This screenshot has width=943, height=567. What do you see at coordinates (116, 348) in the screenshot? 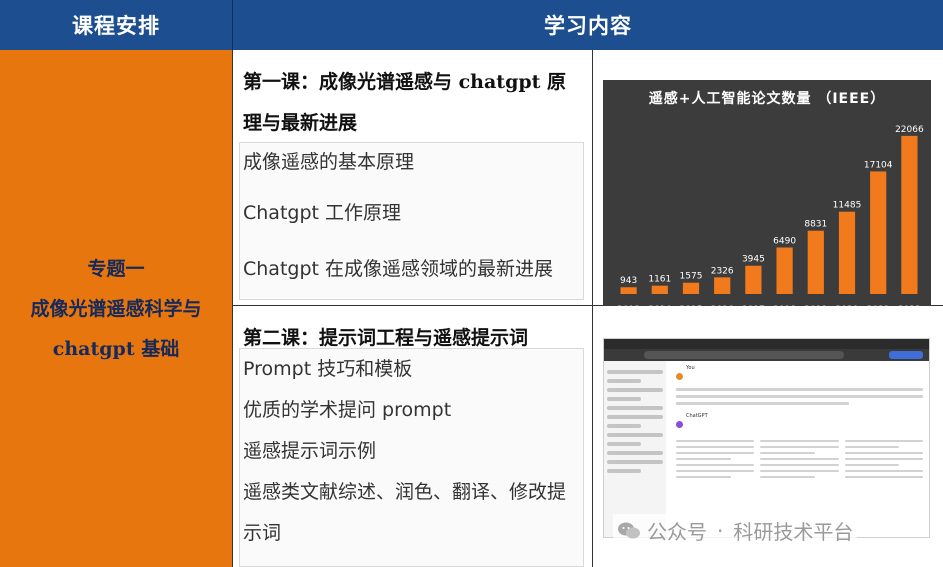
I see `topic-line-3: chatgpt 基础` at bounding box center [116, 348].